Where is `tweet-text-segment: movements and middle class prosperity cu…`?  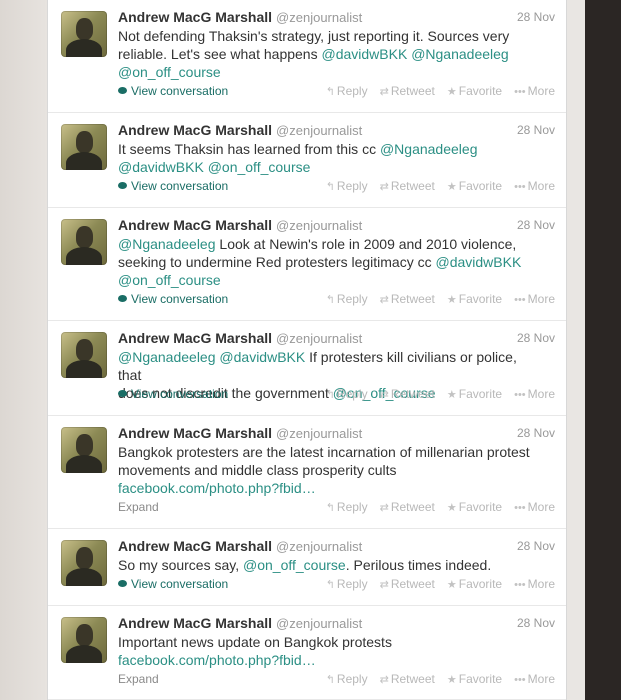 tweet-text-segment: movements and middle class prosperity cu… is located at coordinates (257, 470).